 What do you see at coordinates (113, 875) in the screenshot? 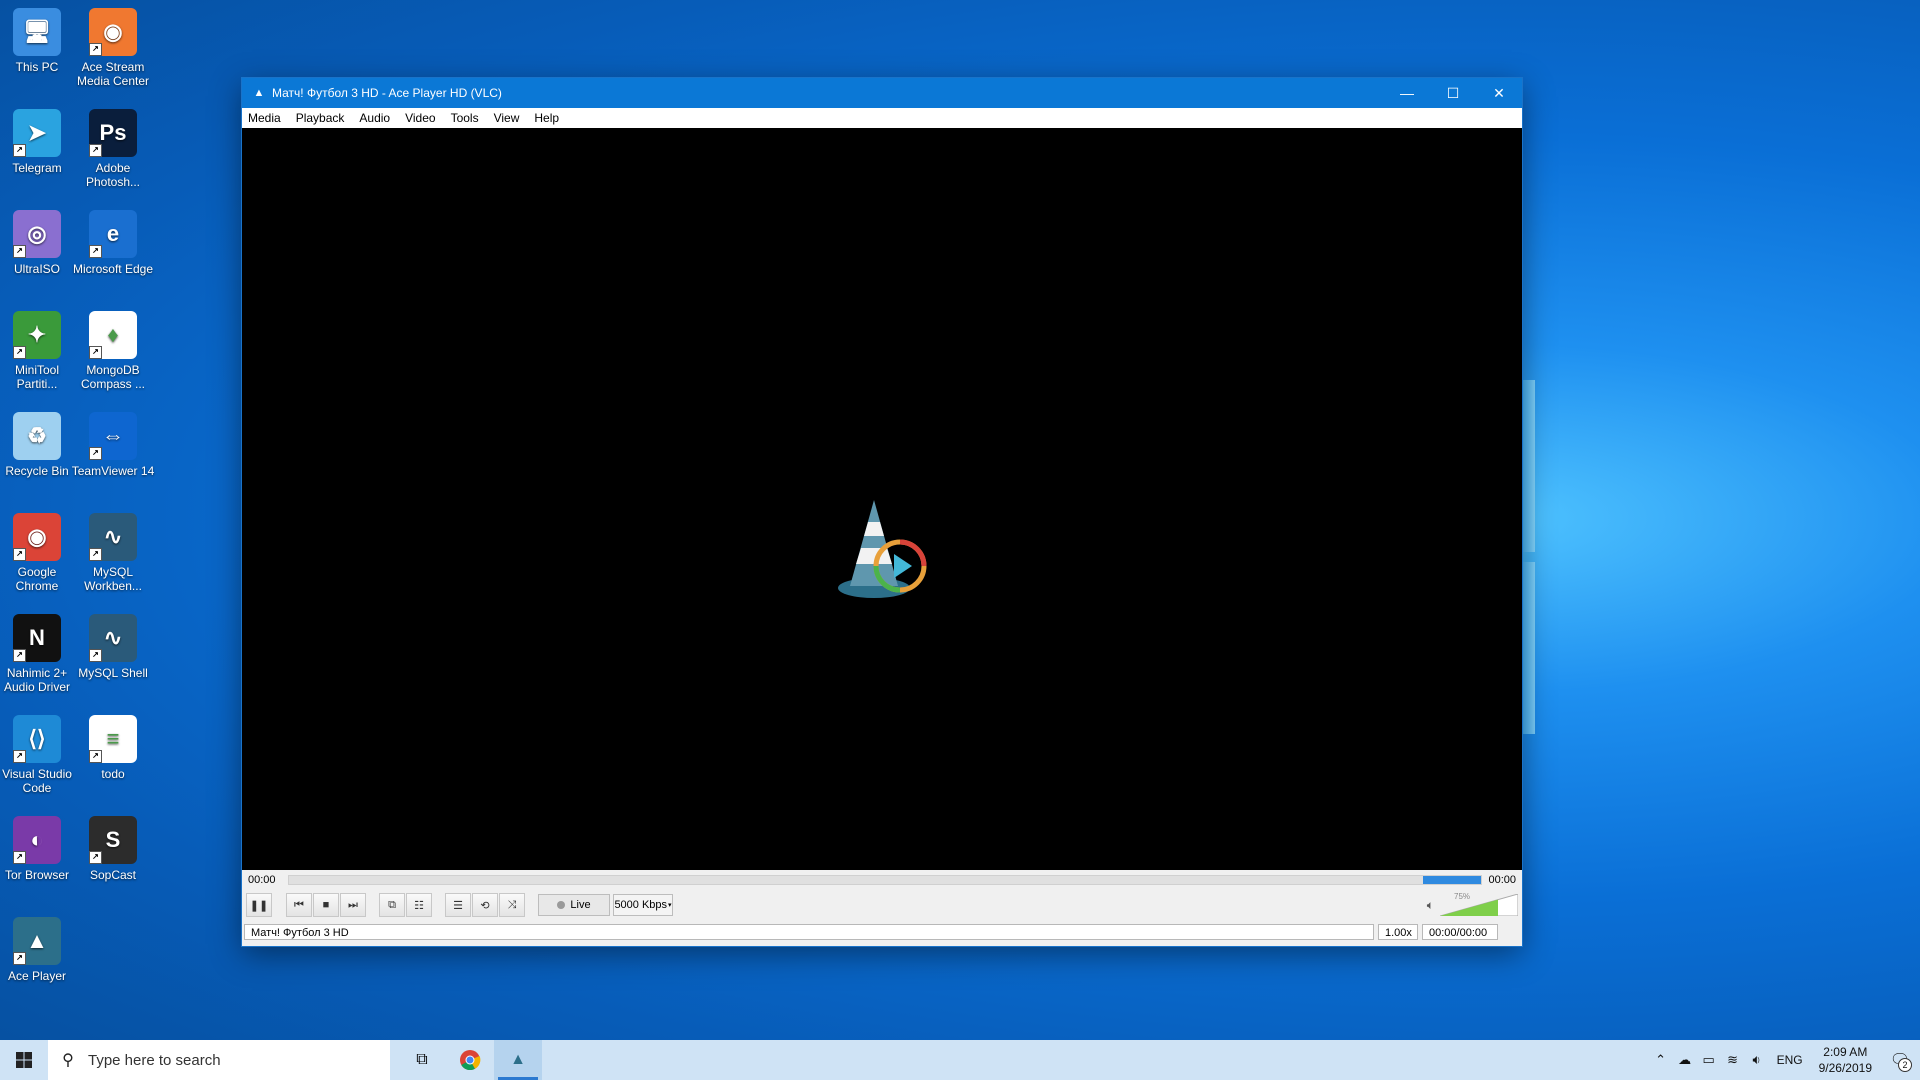
I see `desktop-icon-label: SopCast` at bounding box center [113, 875].